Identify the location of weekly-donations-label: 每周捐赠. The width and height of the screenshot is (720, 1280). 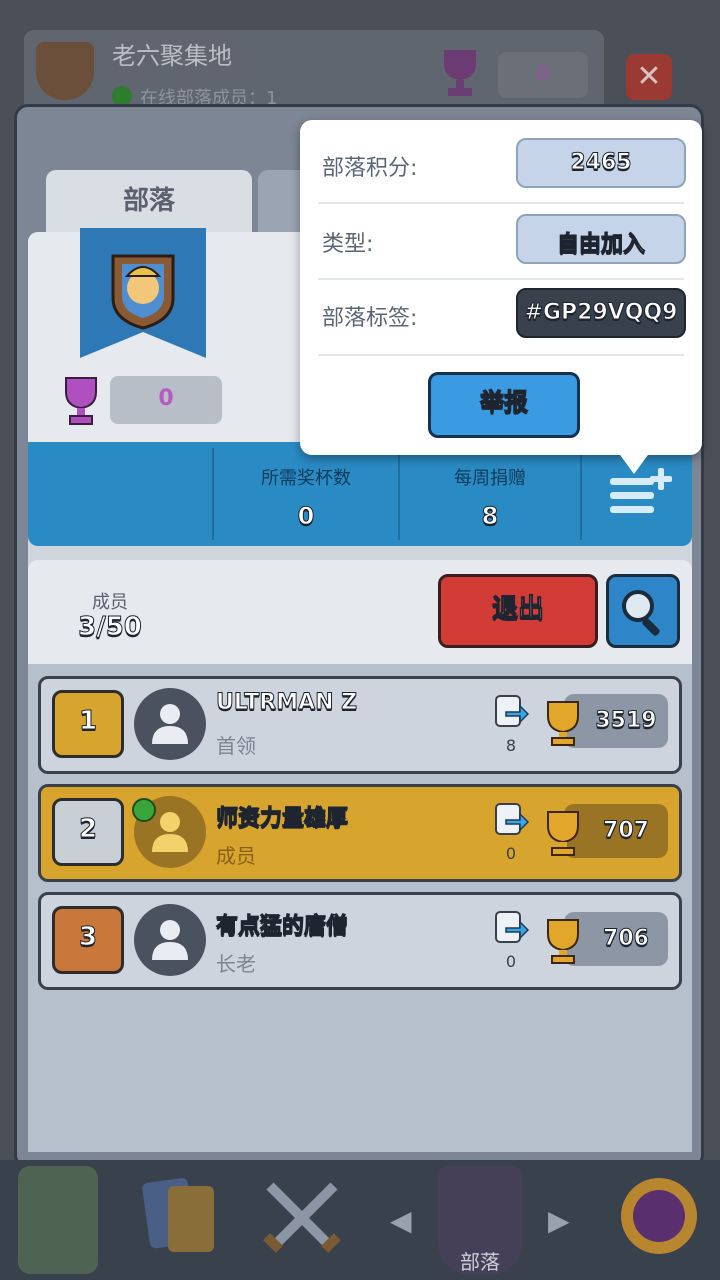
(490, 478).